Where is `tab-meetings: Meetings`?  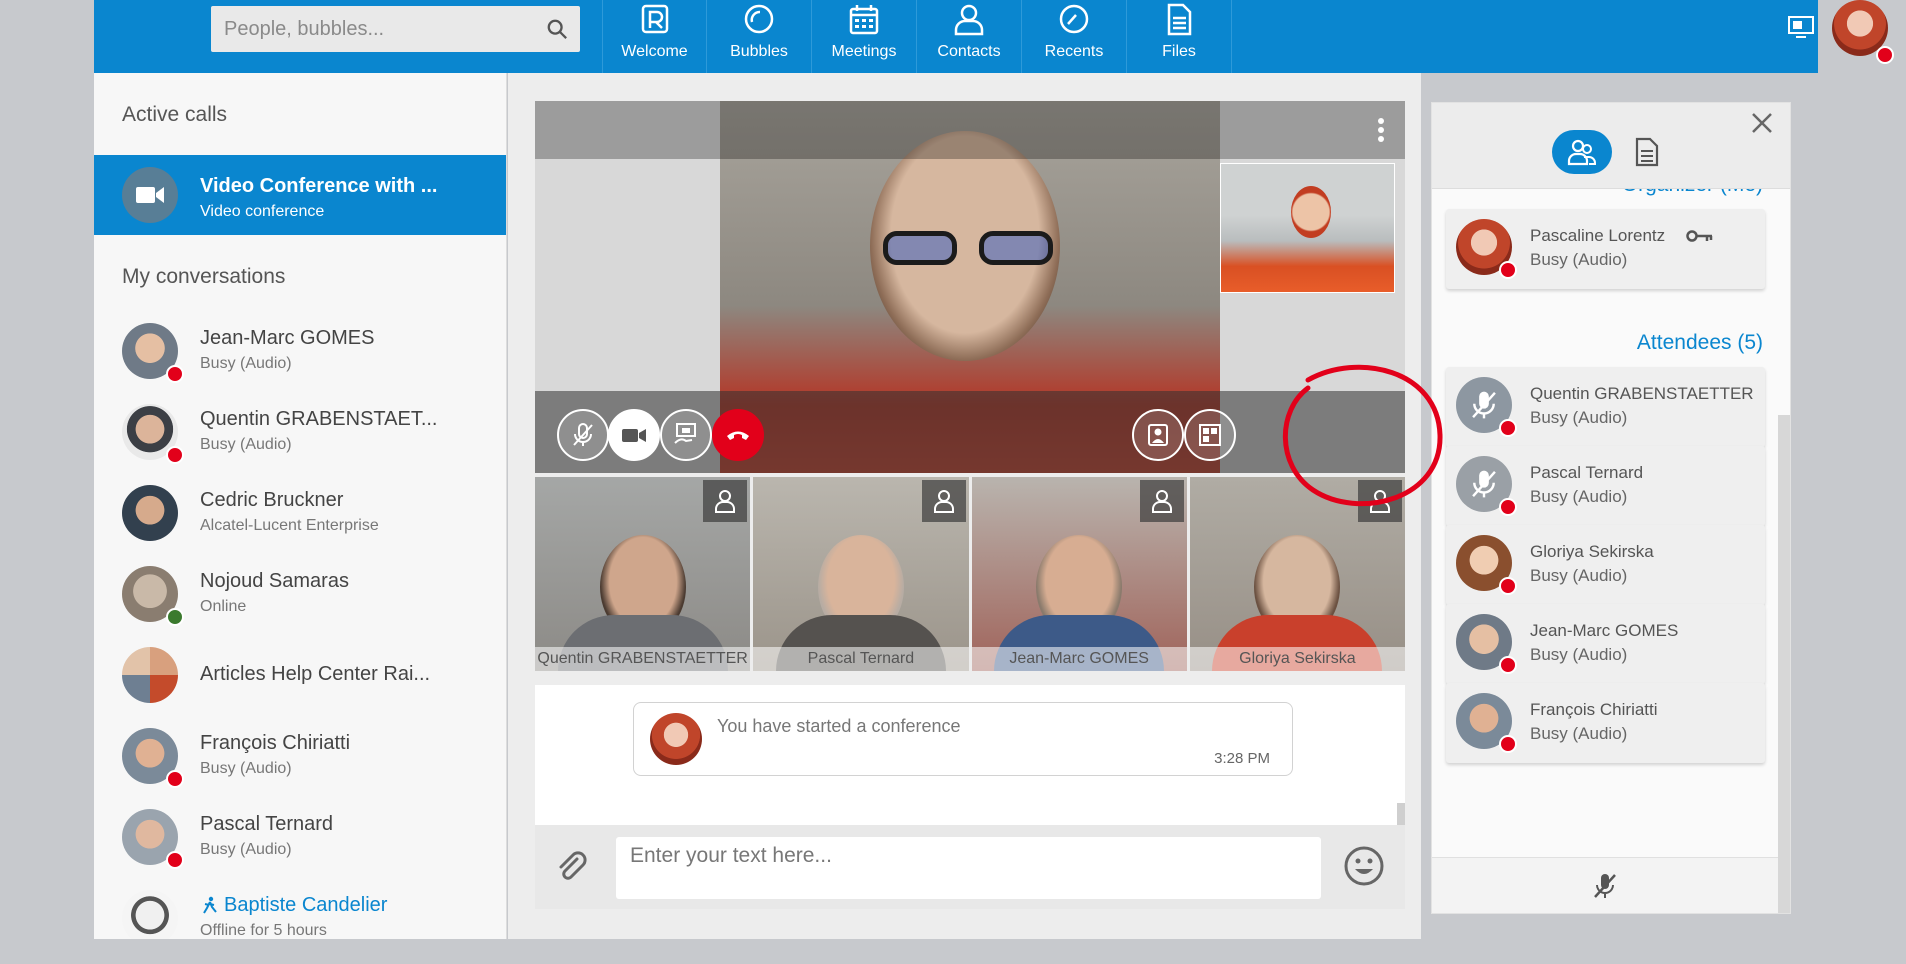 tab-meetings: Meetings is located at coordinates (864, 36).